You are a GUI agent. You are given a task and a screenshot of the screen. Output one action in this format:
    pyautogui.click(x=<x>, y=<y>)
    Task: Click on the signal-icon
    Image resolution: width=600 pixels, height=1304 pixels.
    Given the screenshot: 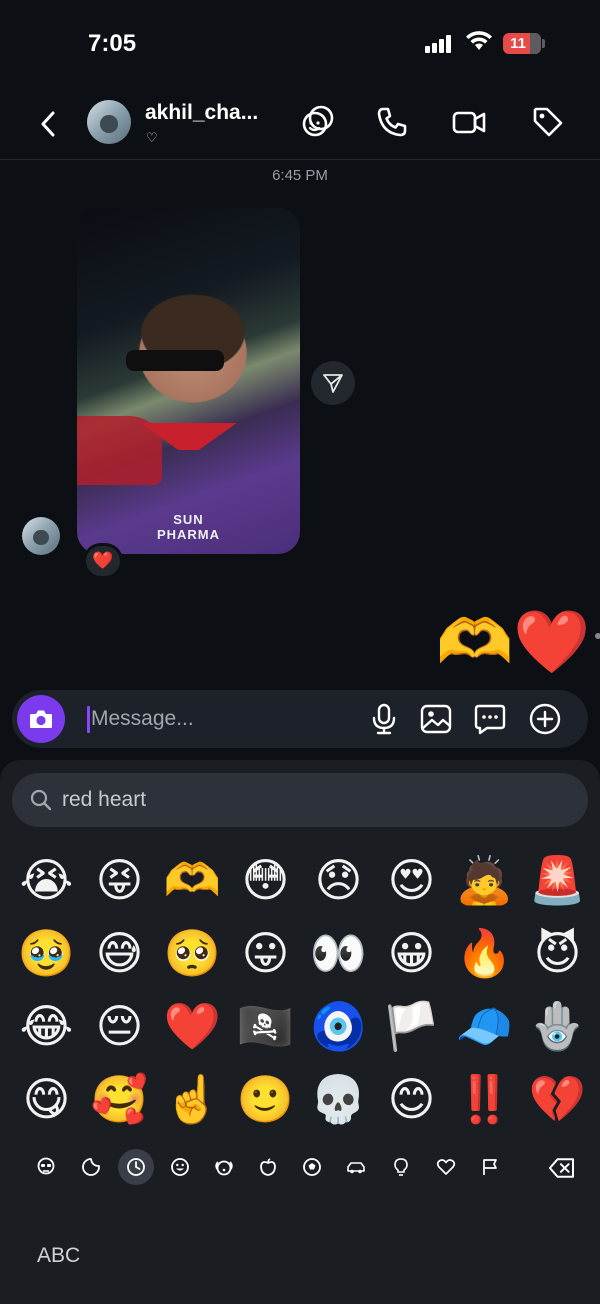 What is the action you would take?
    pyautogui.click(x=439, y=44)
    